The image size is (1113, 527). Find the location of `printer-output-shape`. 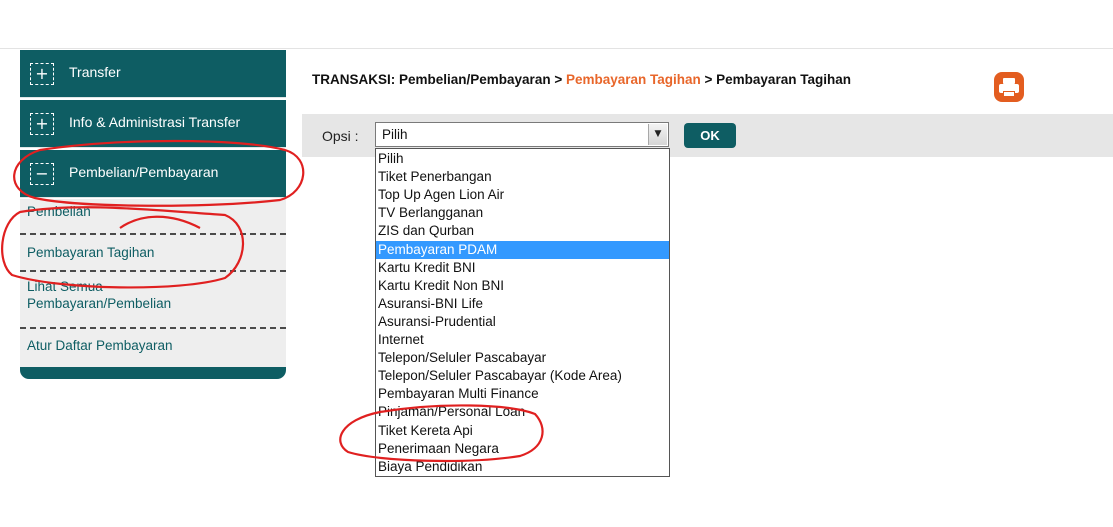

printer-output-shape is located at coordinates (1009, 94).